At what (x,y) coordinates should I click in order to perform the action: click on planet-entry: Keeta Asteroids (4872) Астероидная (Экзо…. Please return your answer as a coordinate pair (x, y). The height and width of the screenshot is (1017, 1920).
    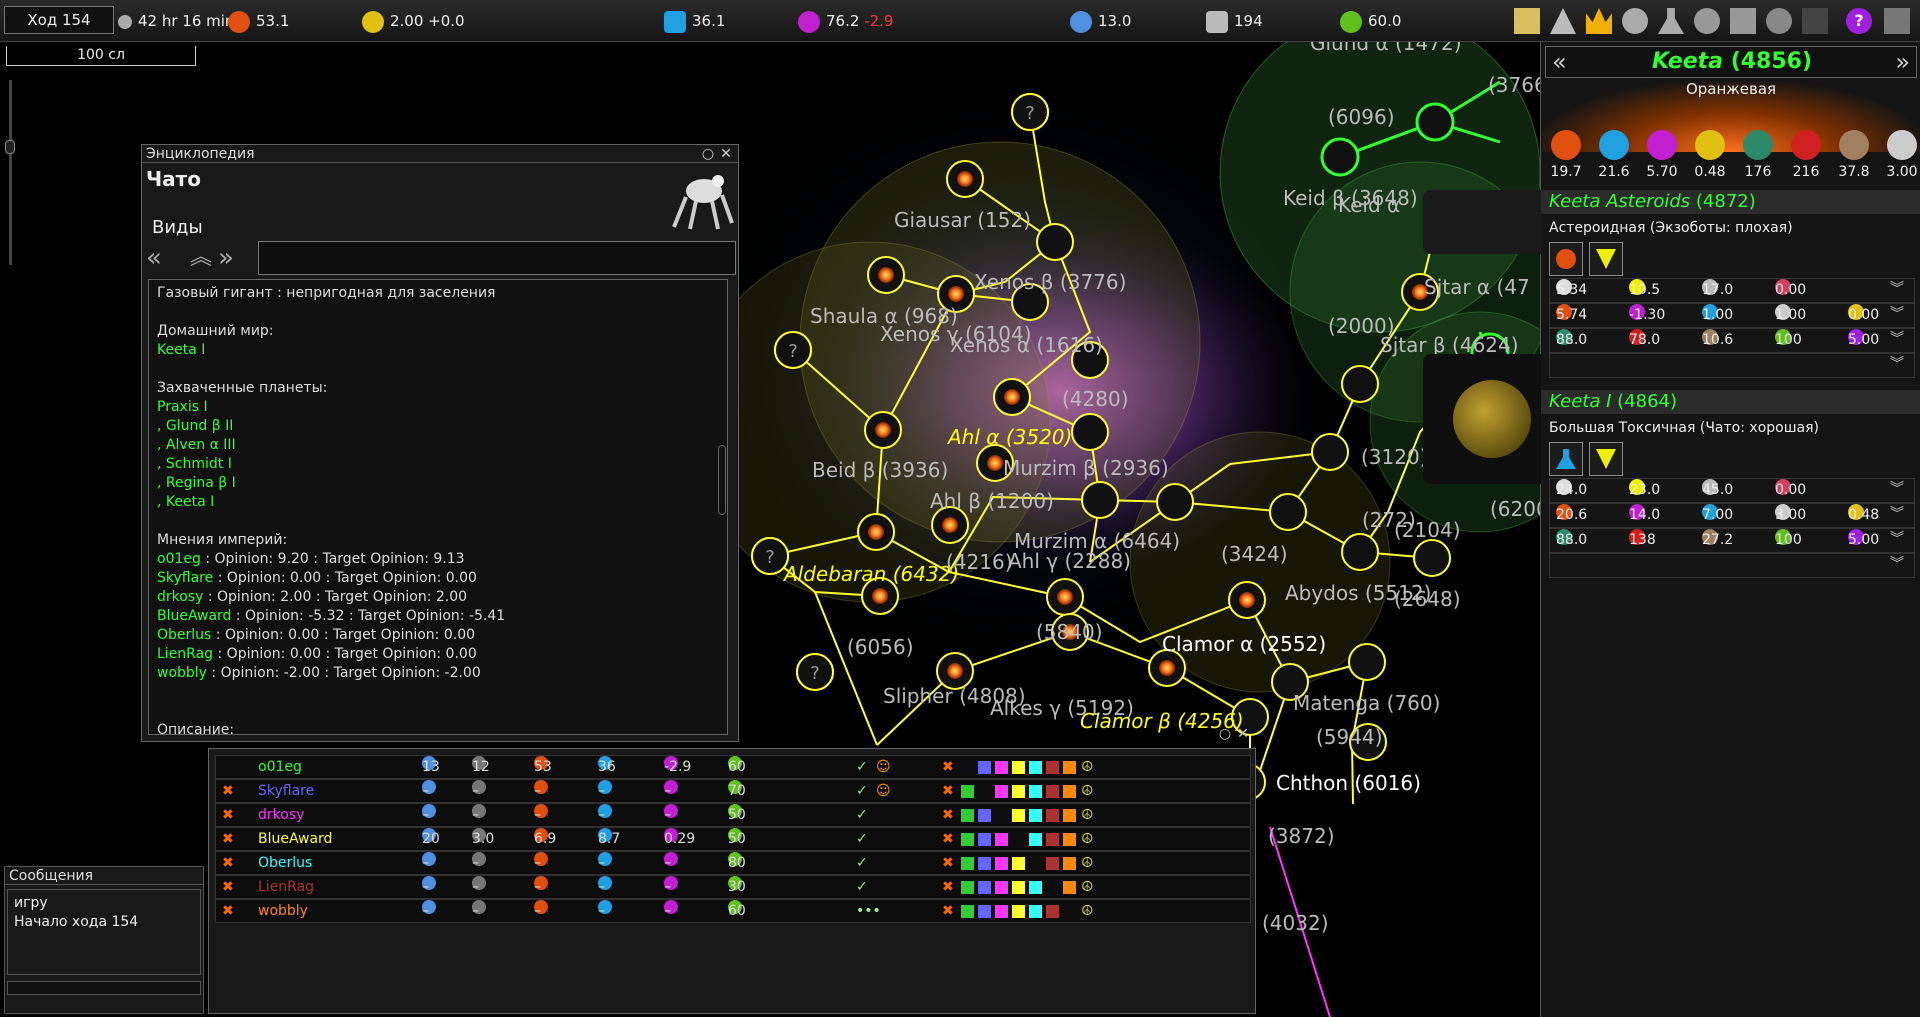
    Looking at the image, I should click on (1671, 284).